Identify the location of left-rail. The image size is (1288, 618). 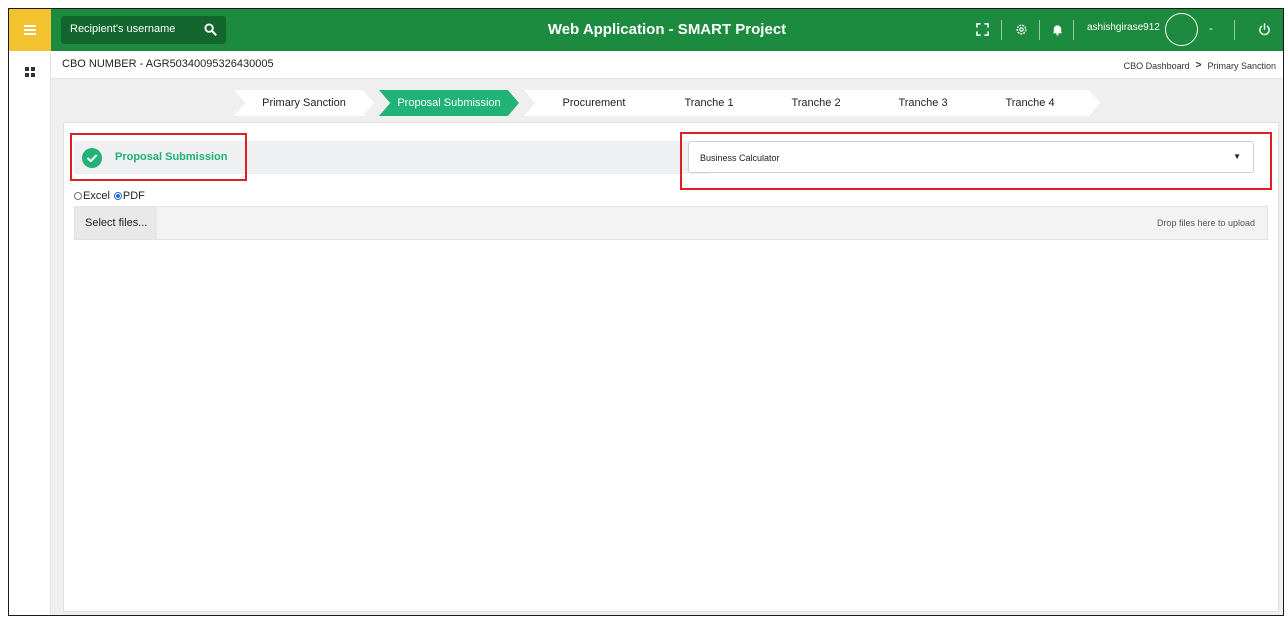
(30, 312).